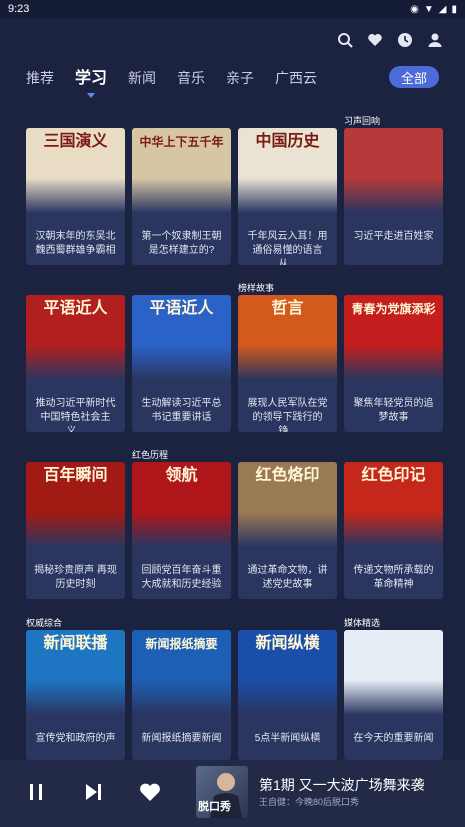 The image size is (465, 827). Describe the element at coordinates (181, 196) in the screenshot. I see `album-card: 中华上下五千年第一个奴隶制王朝是怎样建立的?` at that location.